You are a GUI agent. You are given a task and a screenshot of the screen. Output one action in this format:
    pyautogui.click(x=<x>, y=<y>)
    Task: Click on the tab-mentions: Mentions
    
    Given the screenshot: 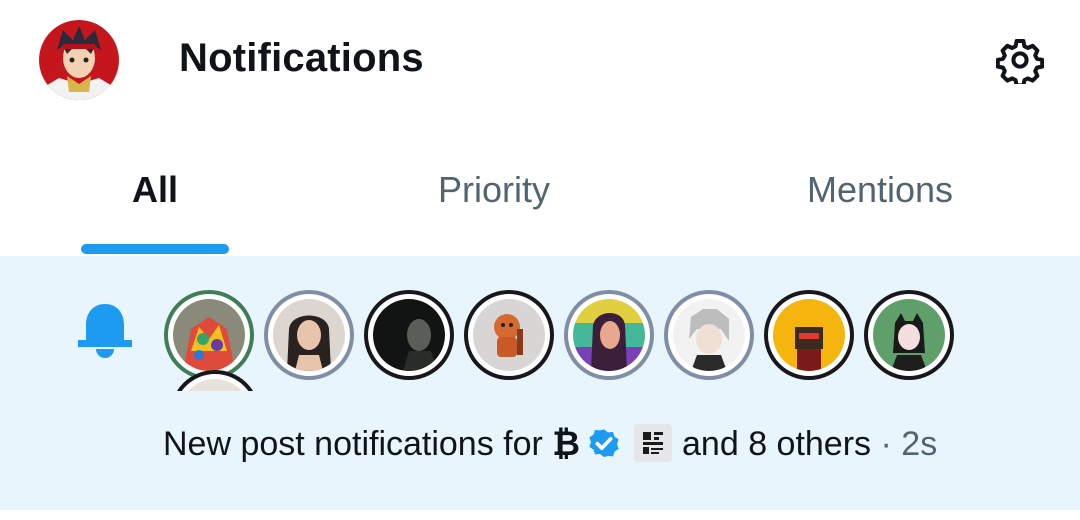 What is the action you would take?
    pyautogui.click(x=880, y=192)
    